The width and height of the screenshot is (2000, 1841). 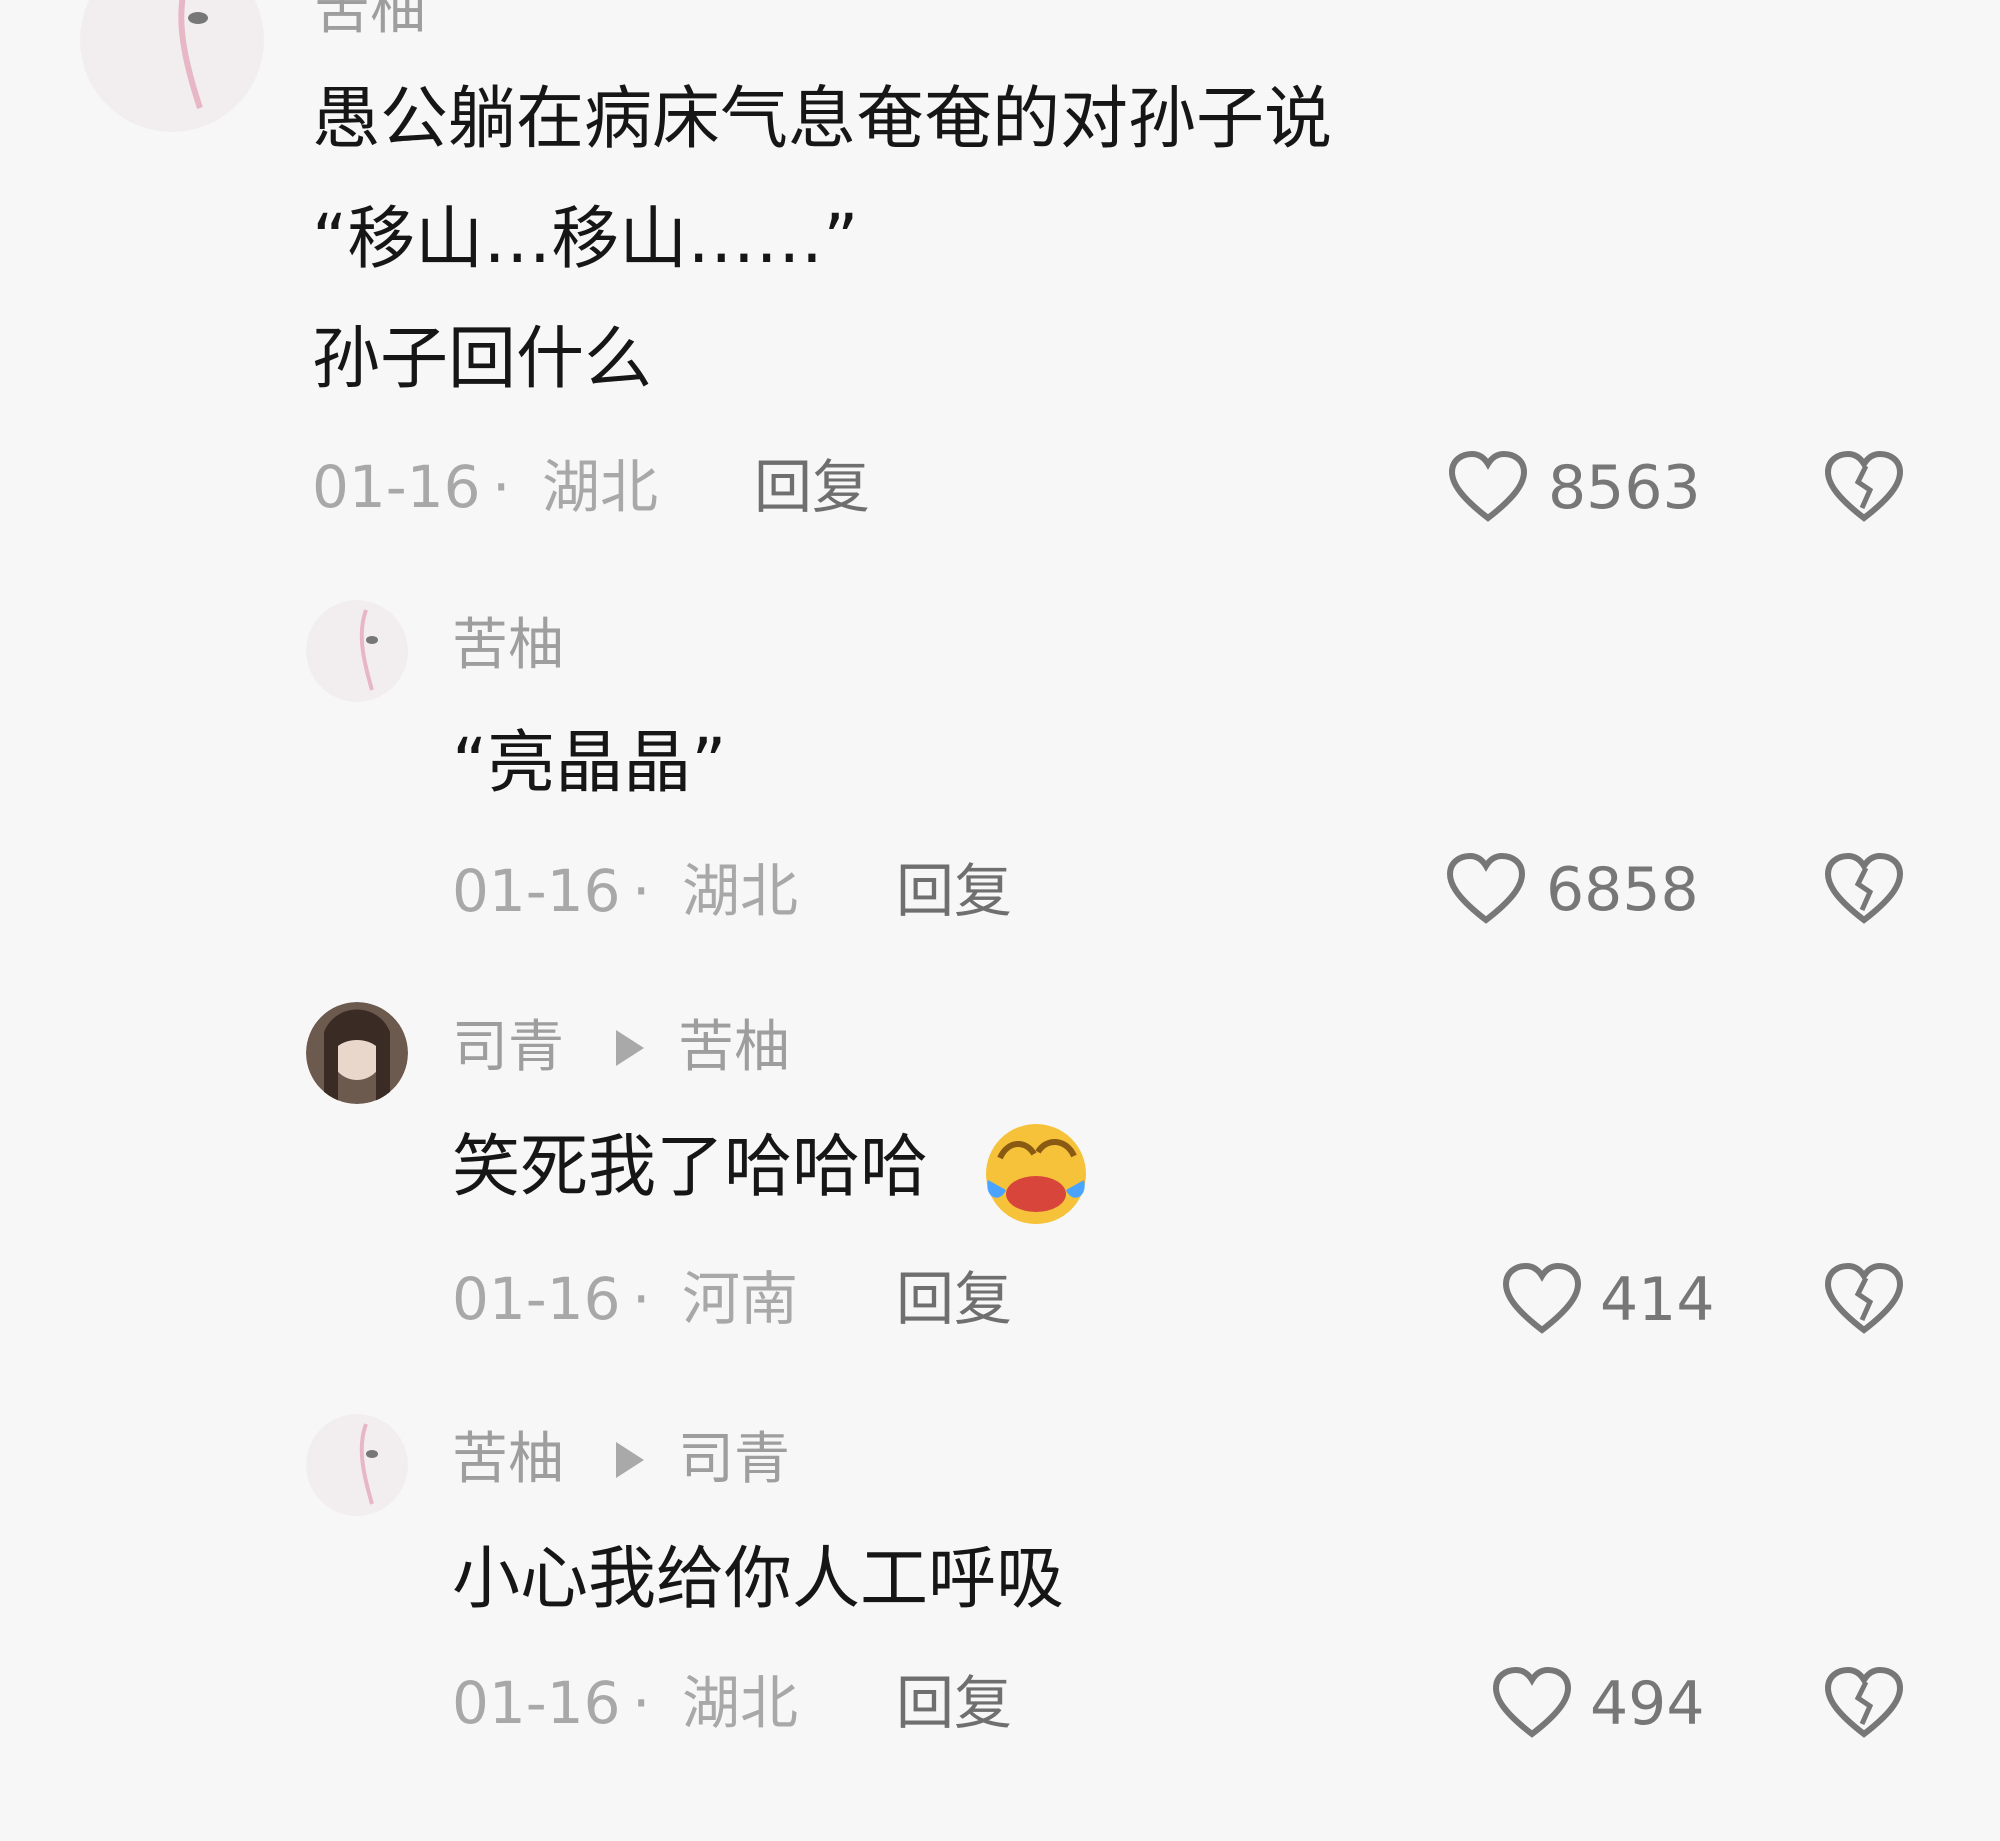 I want to click on comment-text-line: 愚公躺在病床气息奄奄的对孙子说, so click(x=822, y=119).